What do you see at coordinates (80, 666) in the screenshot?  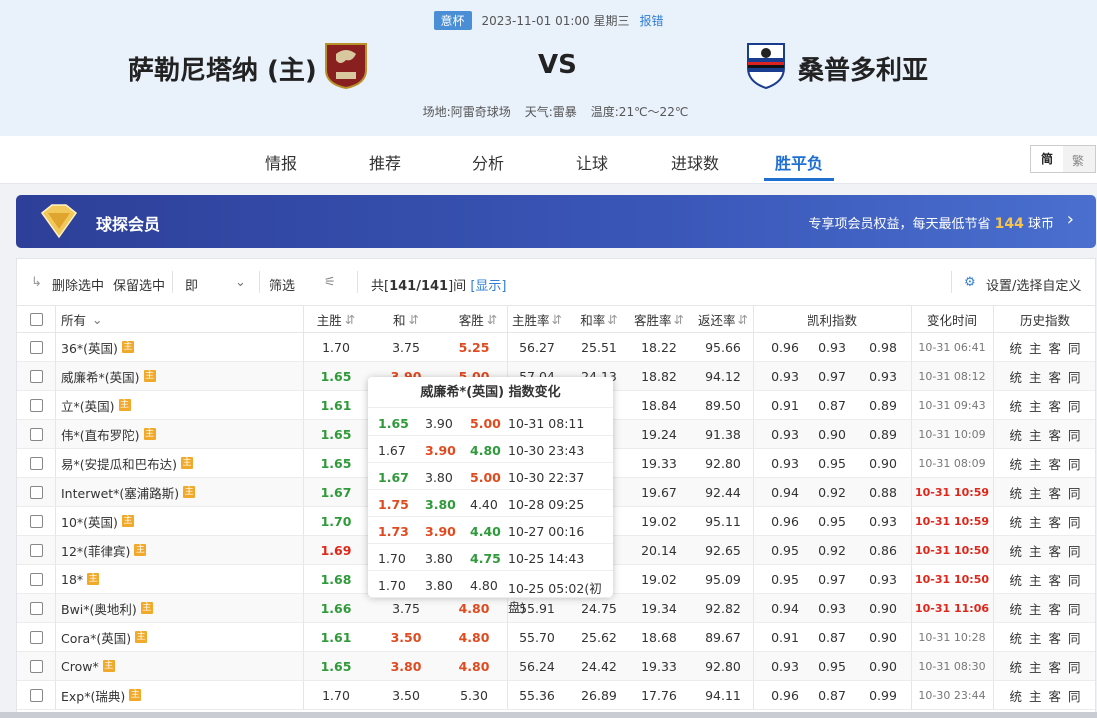 I see `company-name: Crow*` at bounding box center [80, 666].